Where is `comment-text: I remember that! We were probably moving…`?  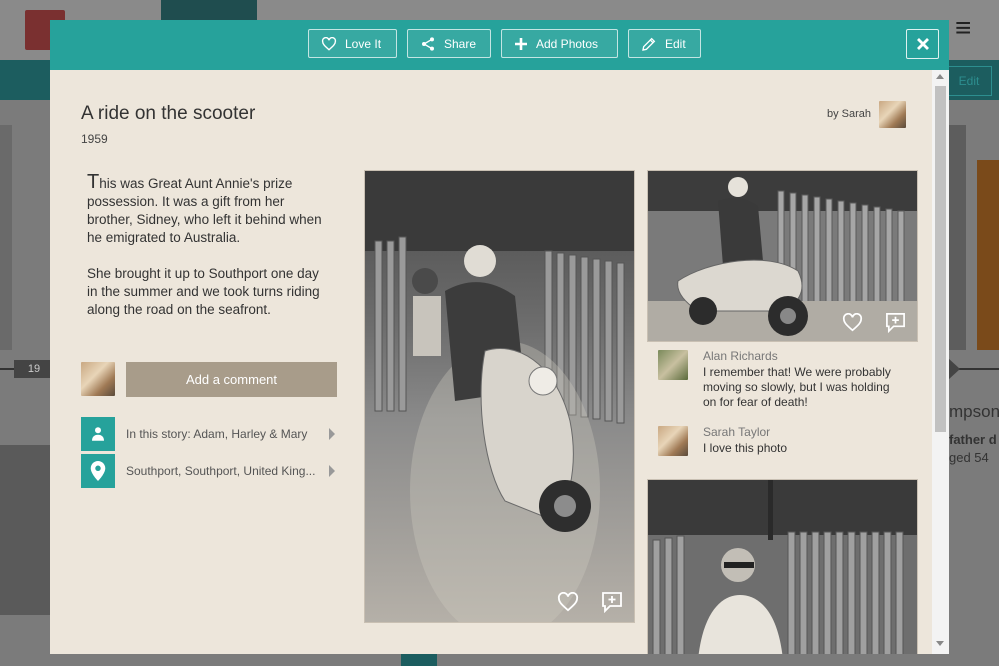 comment-text: I remember that! We were probably moving… is located at coordinates (797, 387).